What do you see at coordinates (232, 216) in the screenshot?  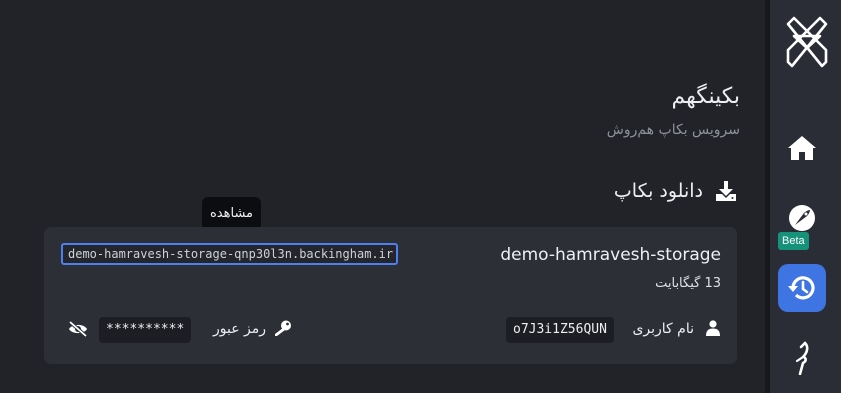 I see `view-tooltip: مشاهده` at bounding box center [232, 216].